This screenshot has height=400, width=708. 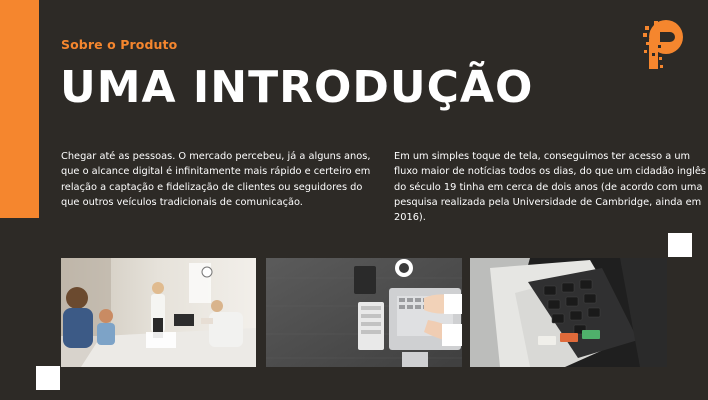 What do you see at coordinates (119, 44) in the screenshot?
I see `section-subtitle: Sobre o Produto` at bounding box center [119, 44].